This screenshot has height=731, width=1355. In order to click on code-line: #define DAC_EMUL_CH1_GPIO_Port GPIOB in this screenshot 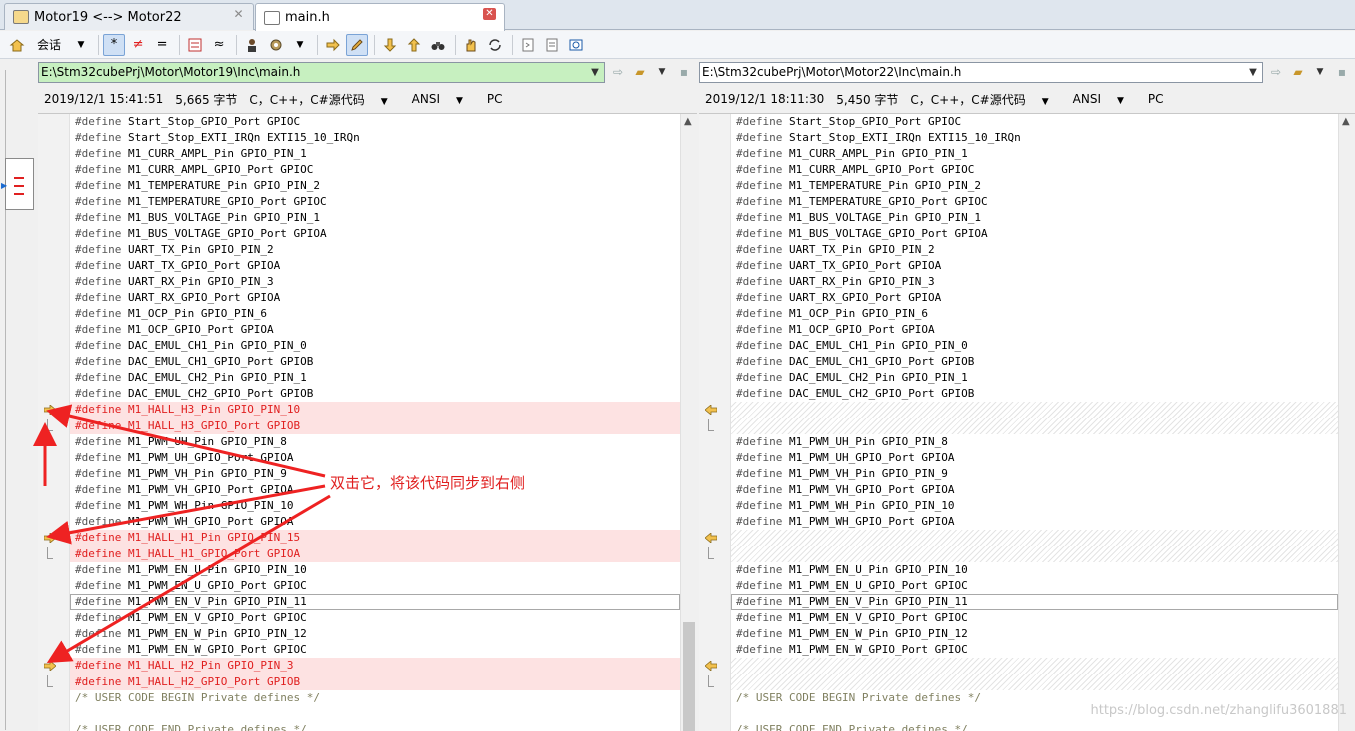, I will do `click(375, 362)`.